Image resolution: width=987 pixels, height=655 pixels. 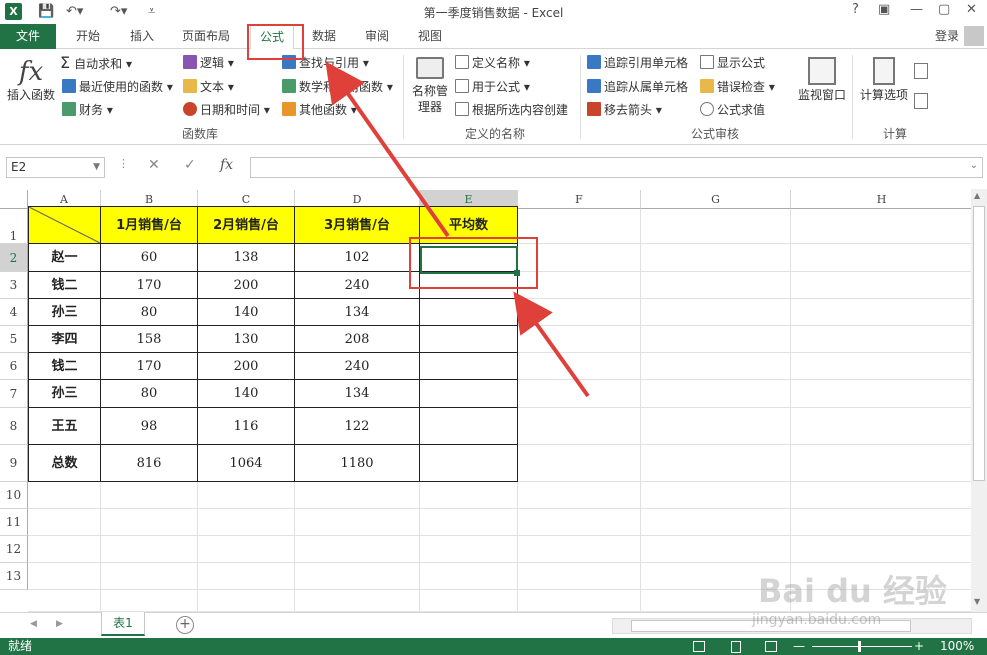 What do you see at coordinates (974, 36) in the screenshot?
I see `avatar` at bounding box center [974, 36].